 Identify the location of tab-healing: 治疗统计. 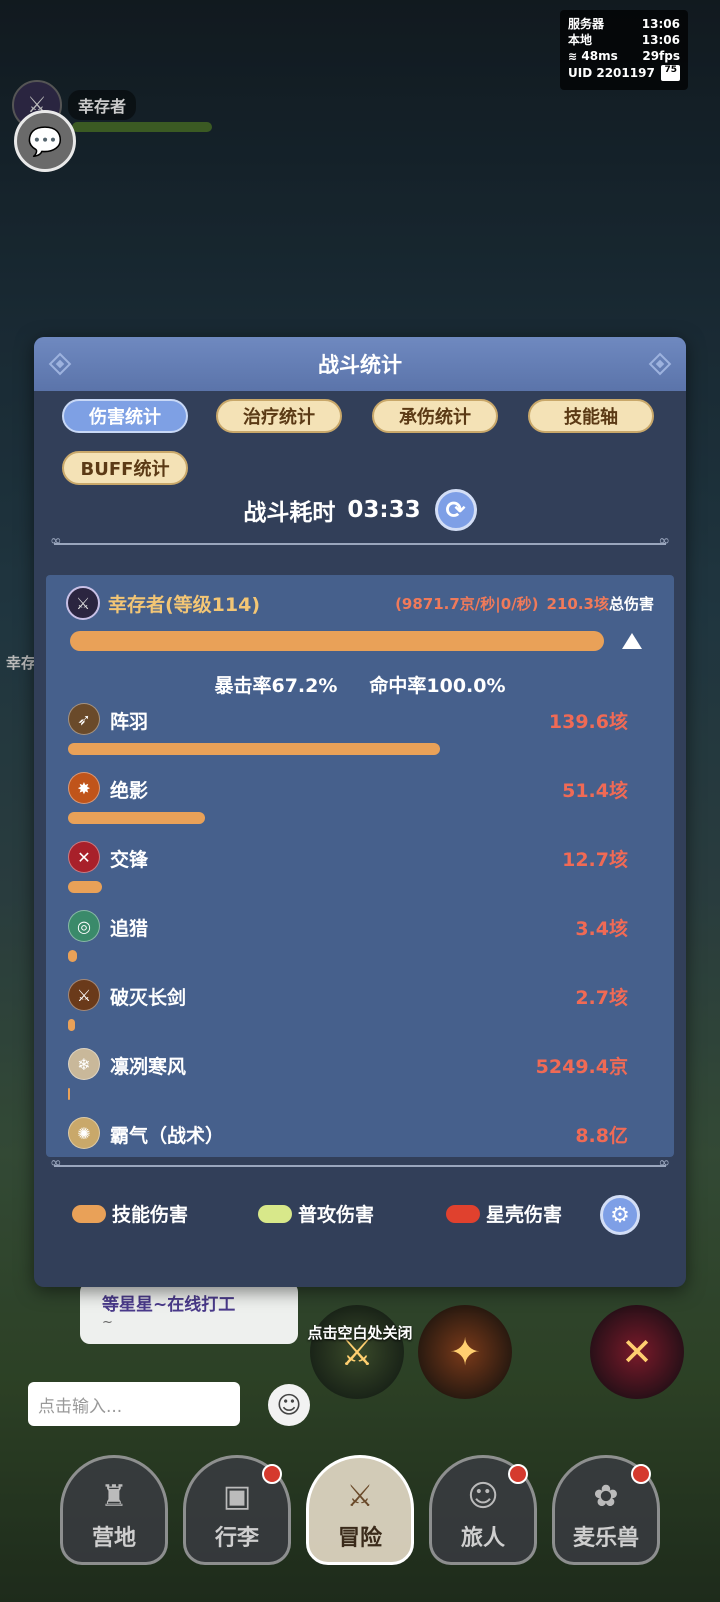
(279, 416).